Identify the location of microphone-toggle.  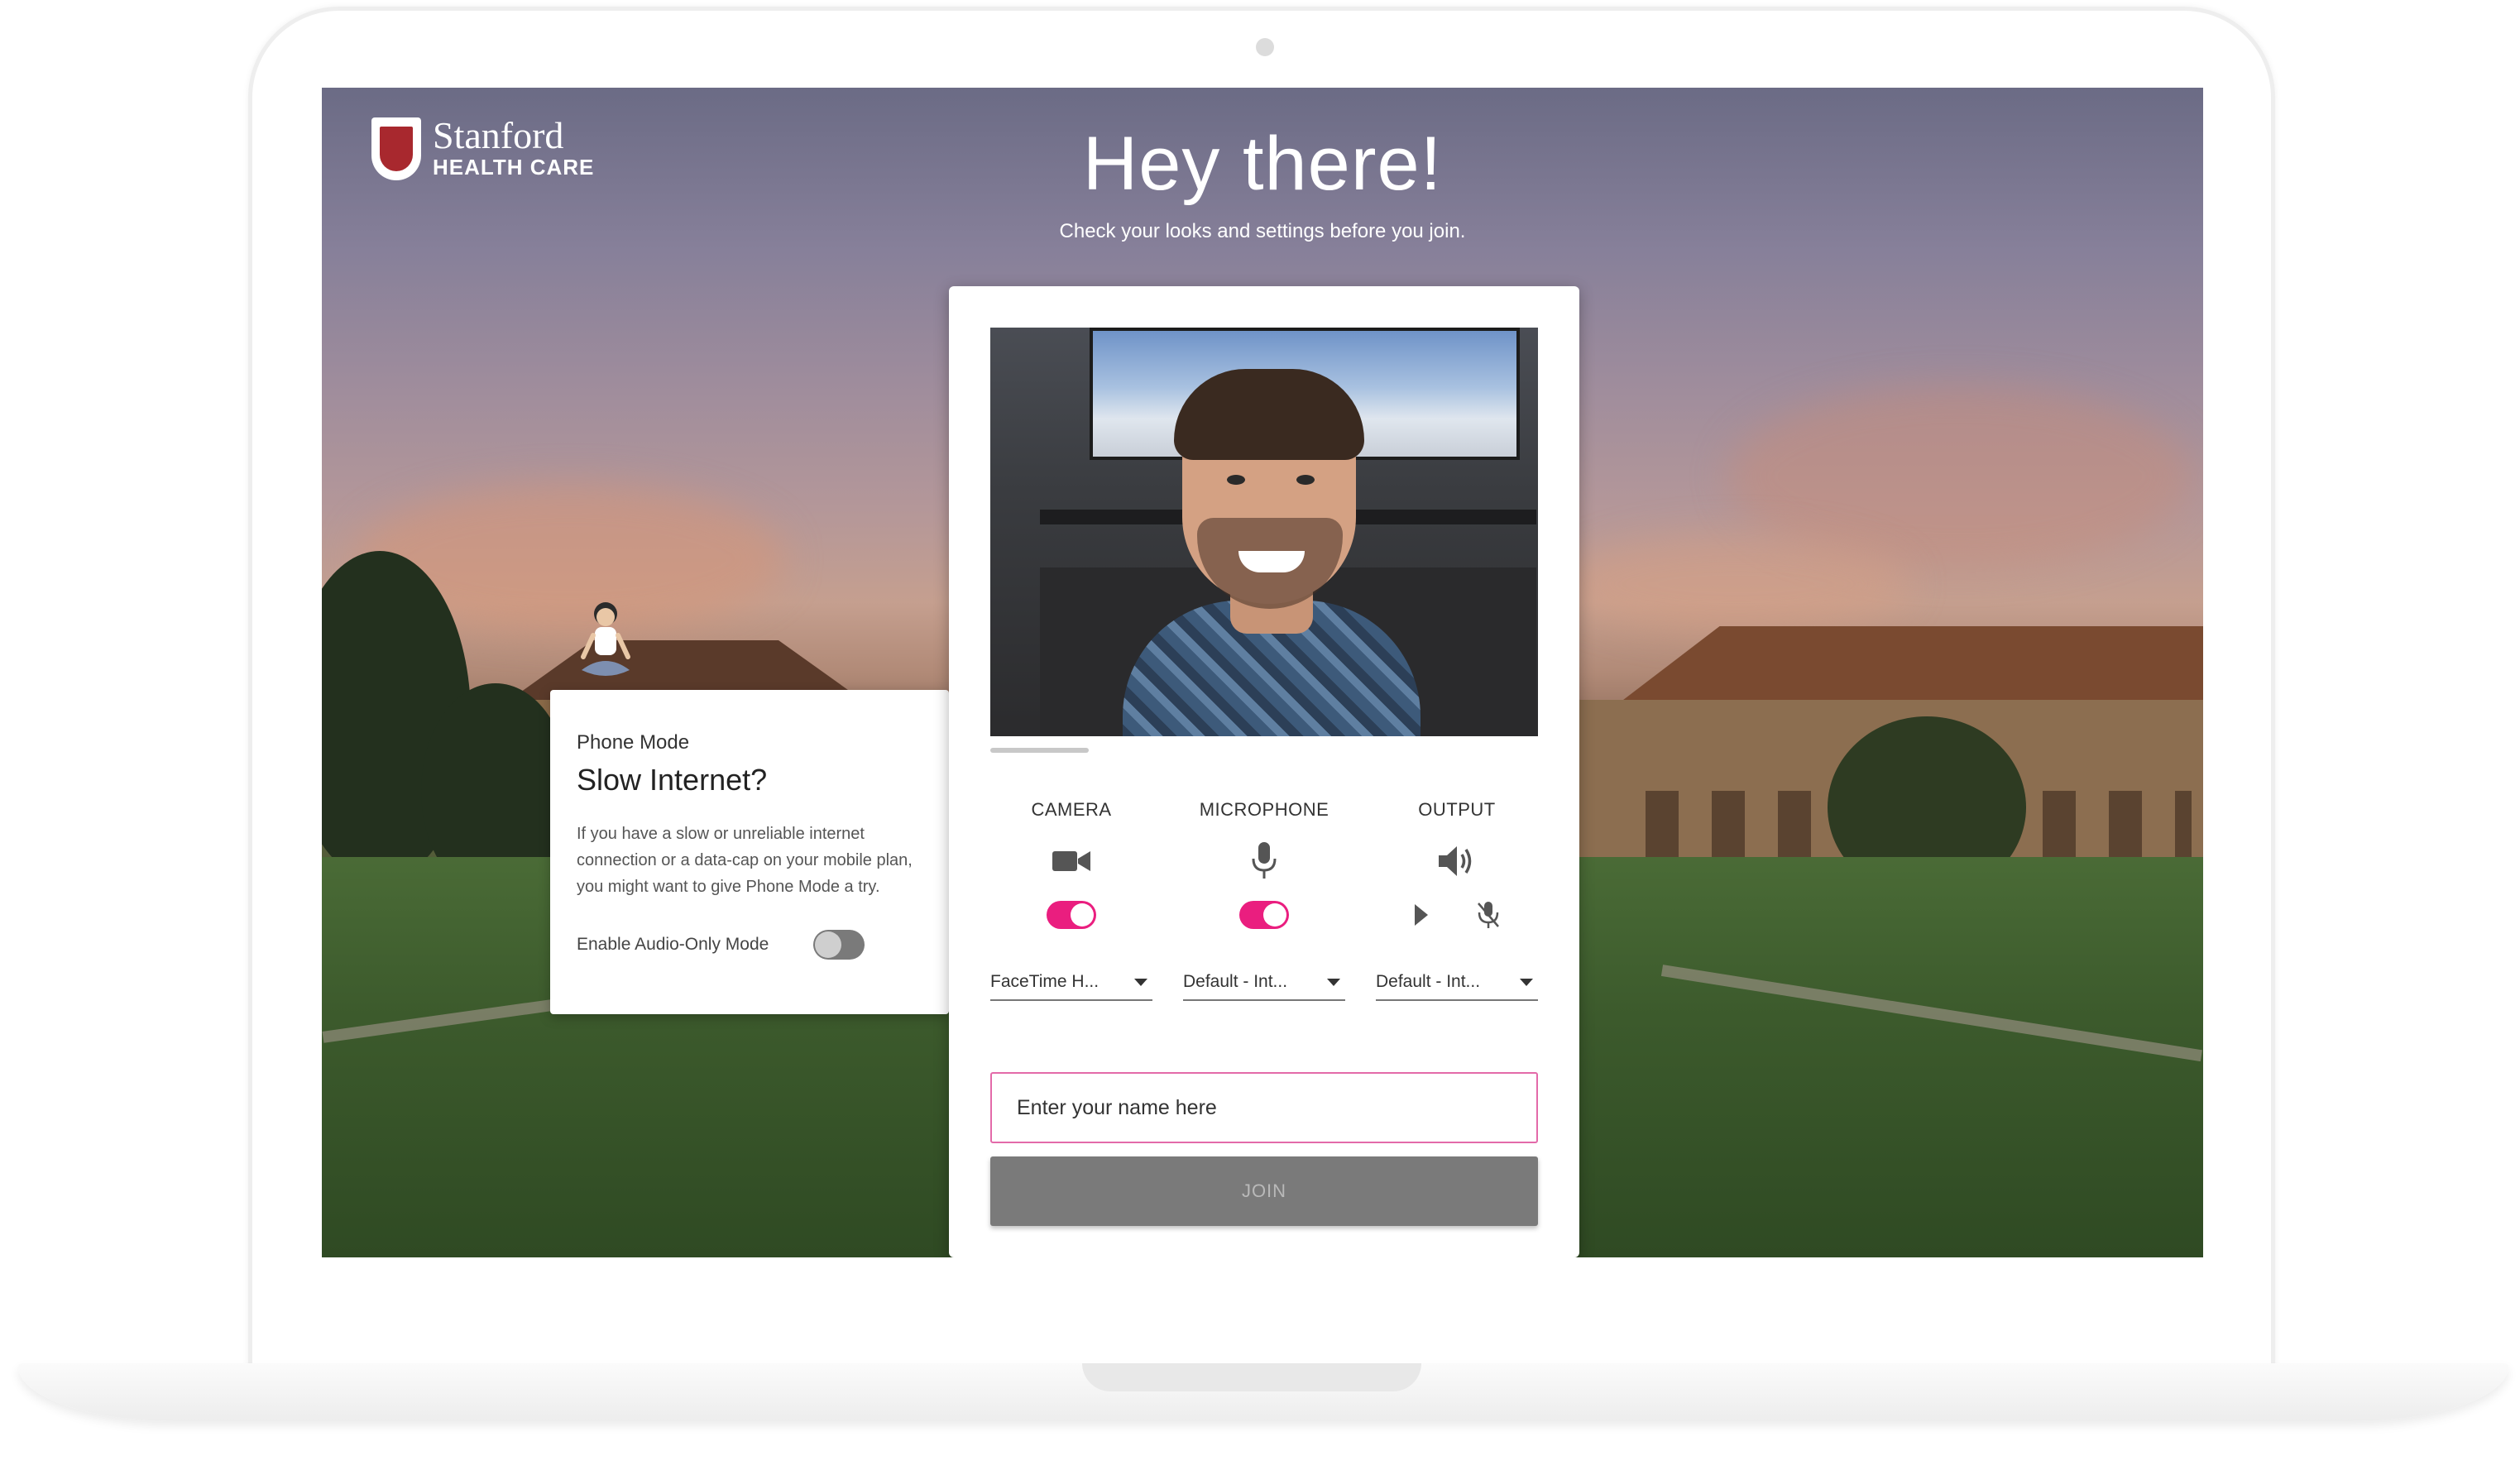
(1264, 915).